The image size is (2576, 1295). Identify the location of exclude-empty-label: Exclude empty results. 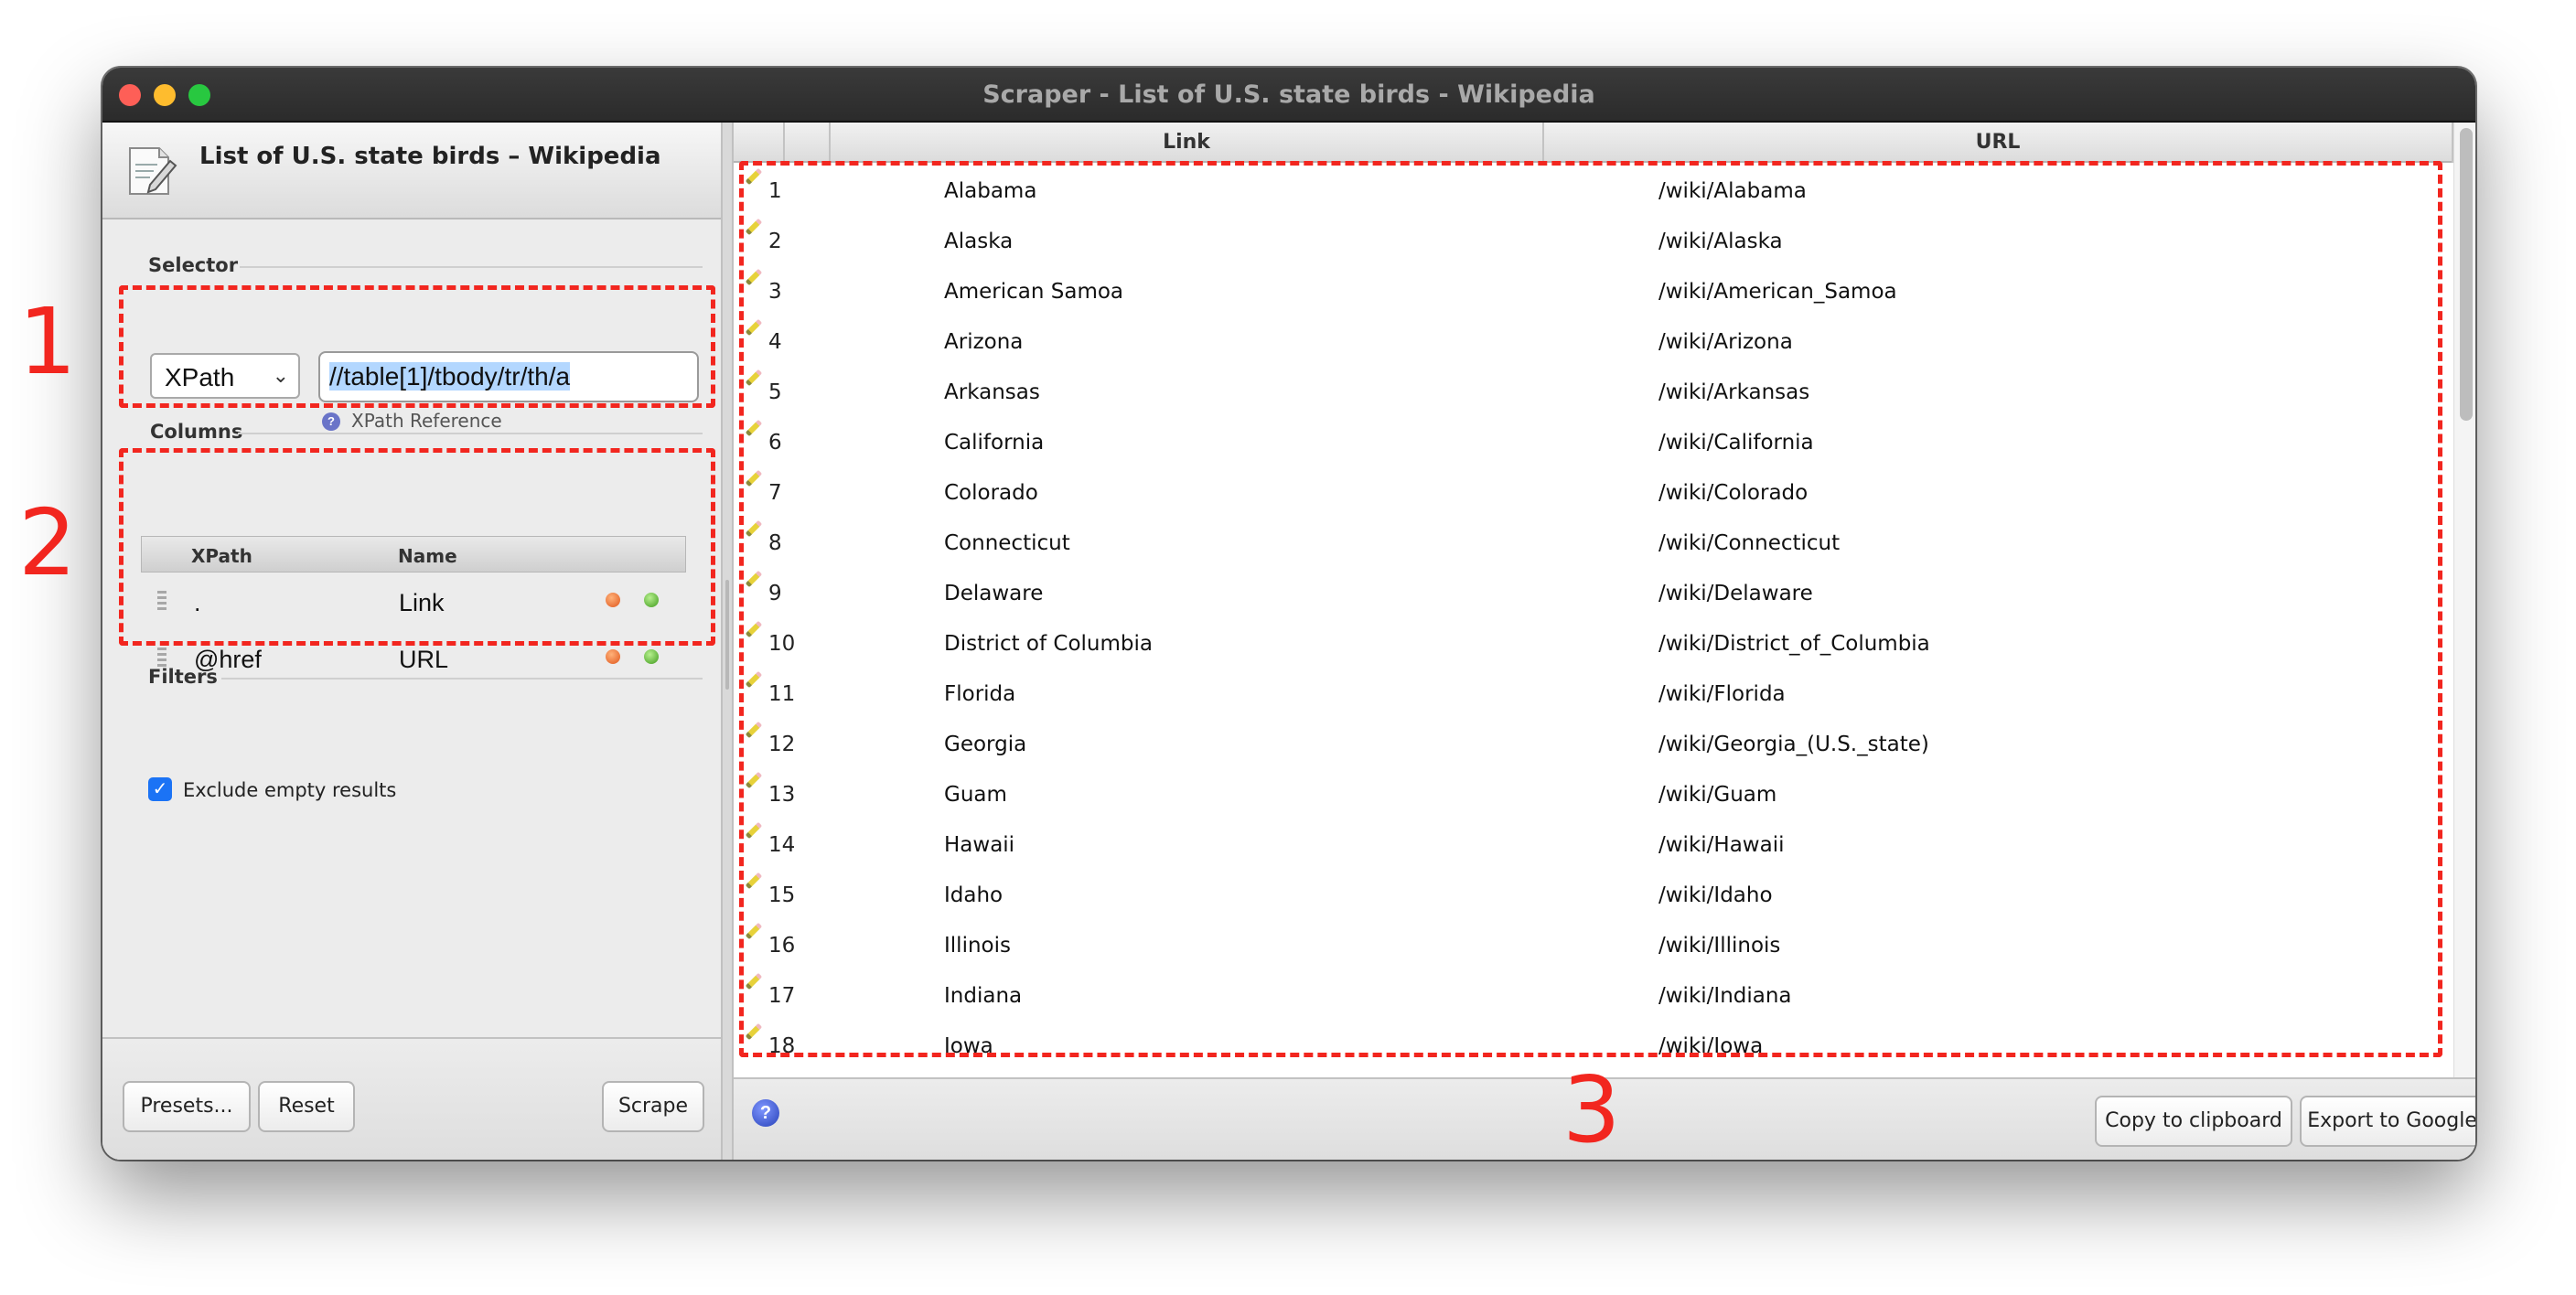
(290, 790).